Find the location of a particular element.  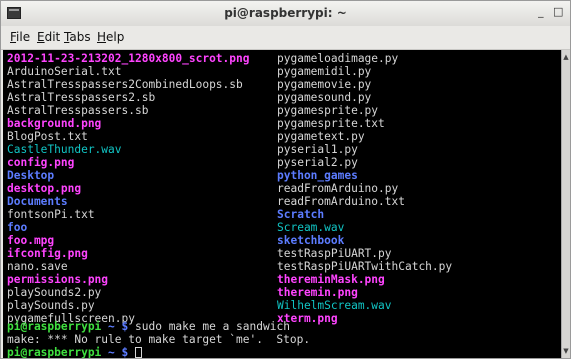

listing-entry-right: pyserial1.py is located at coordinates (317, 149).